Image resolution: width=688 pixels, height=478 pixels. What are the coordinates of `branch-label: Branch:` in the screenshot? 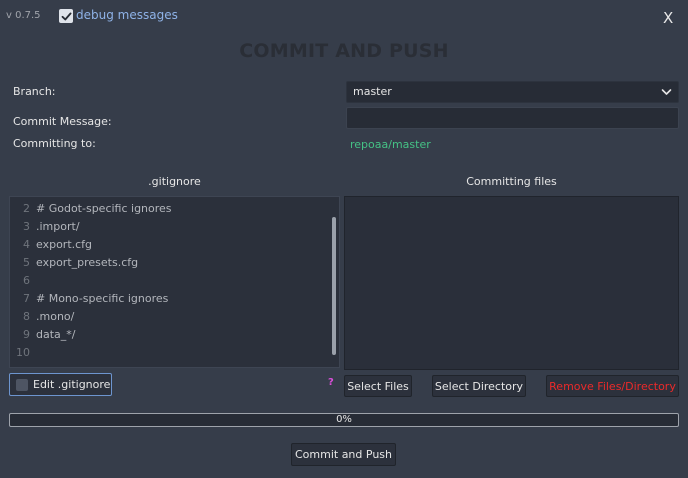 It's located at (34, 91).